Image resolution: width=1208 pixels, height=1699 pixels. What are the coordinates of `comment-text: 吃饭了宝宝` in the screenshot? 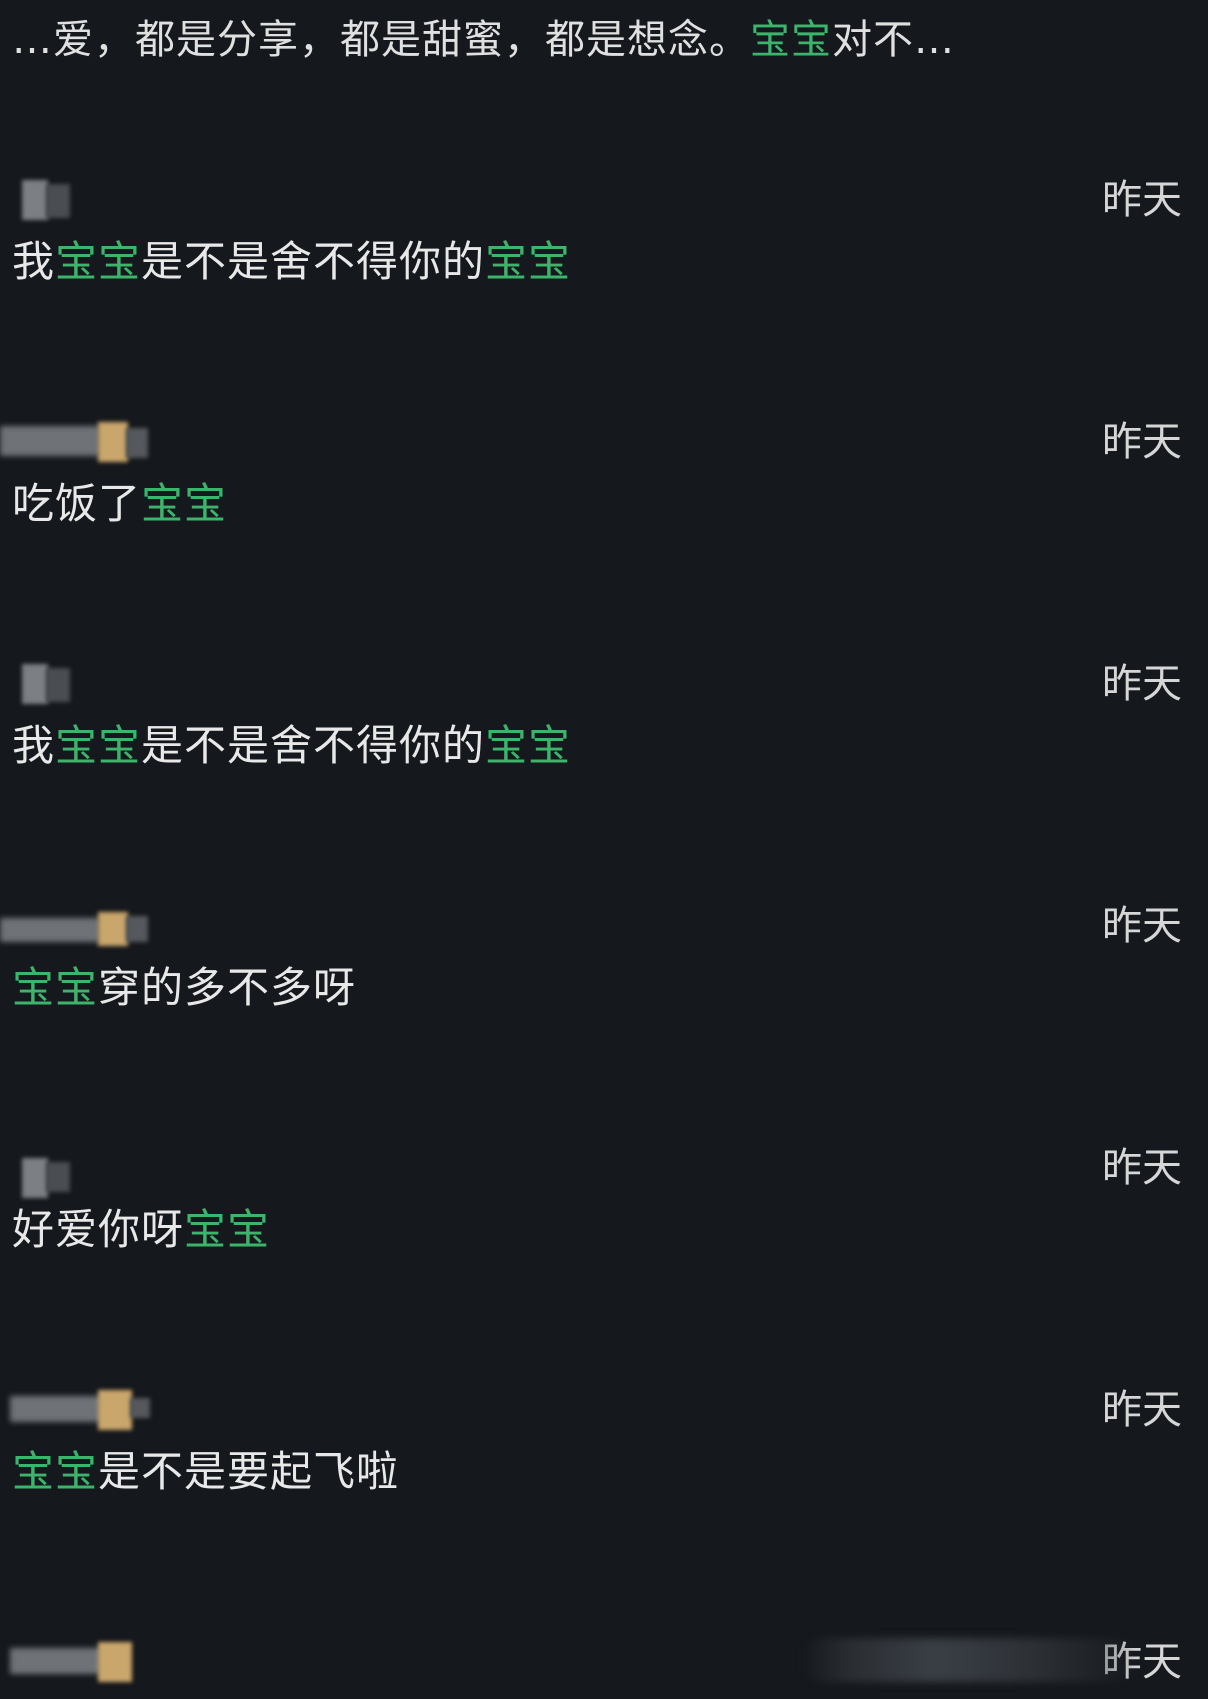 It's located at (119, 504).